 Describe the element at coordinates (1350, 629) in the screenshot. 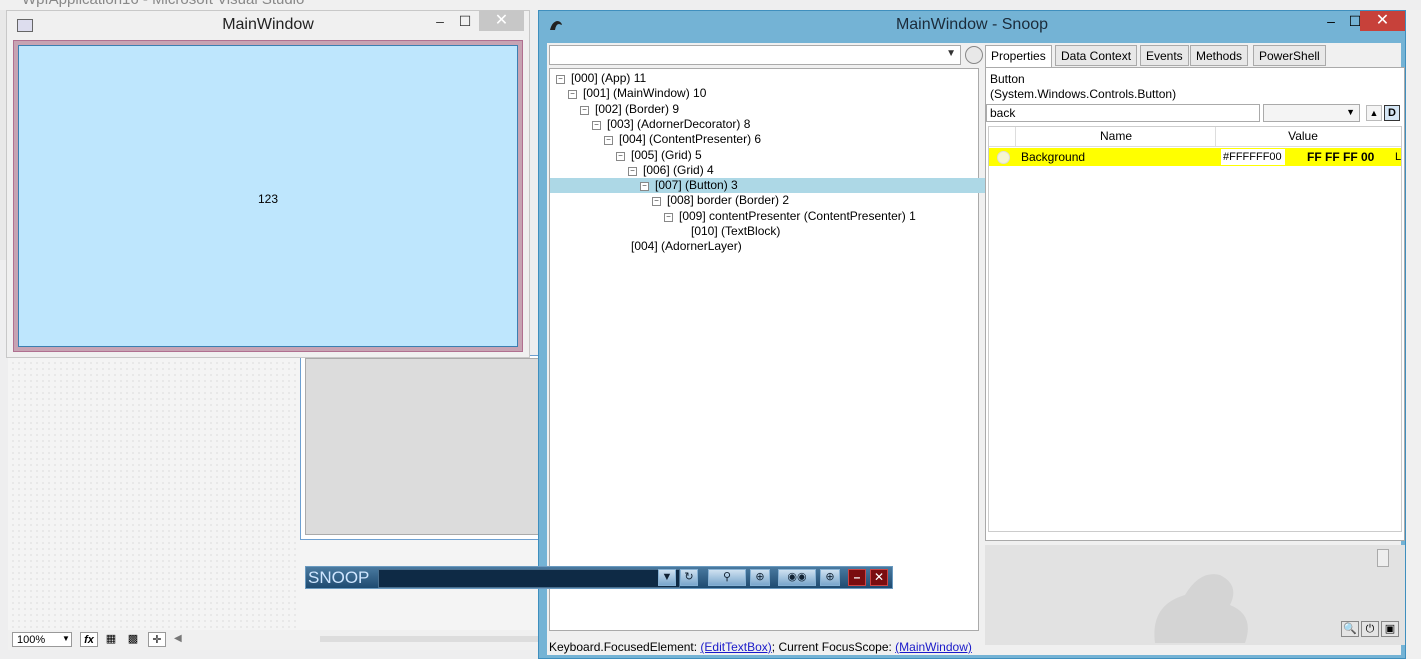

I see `magnify-icon: 🔍` at that location.